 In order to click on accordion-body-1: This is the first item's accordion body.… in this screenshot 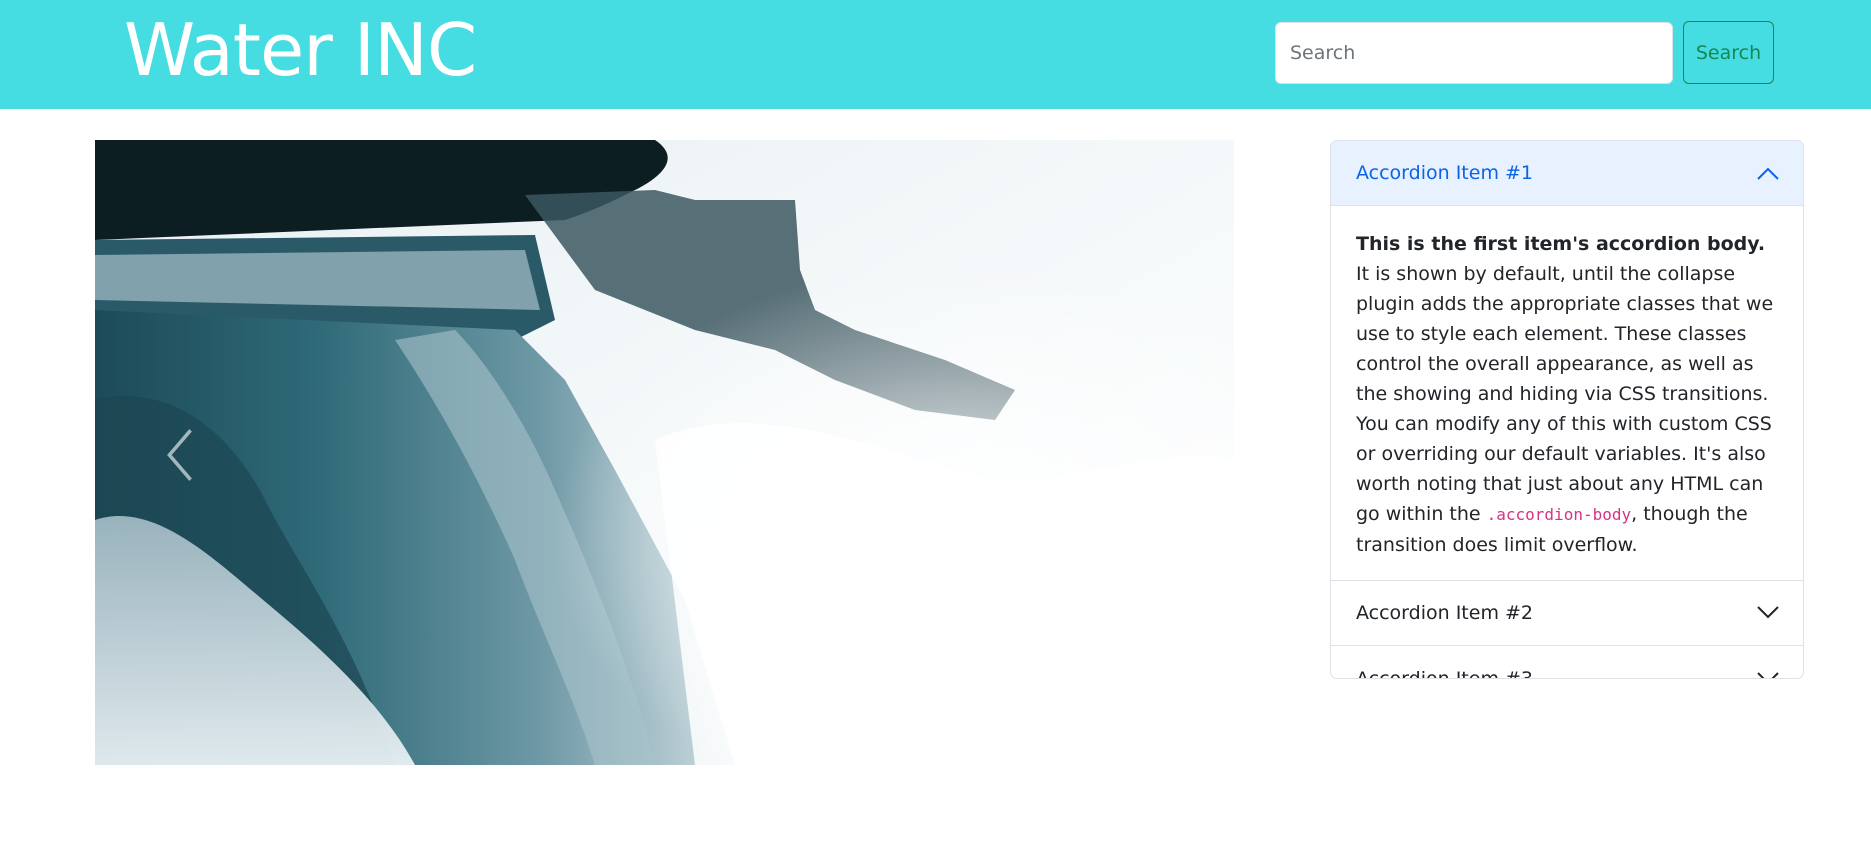, I will do `click(1567, 393)`.